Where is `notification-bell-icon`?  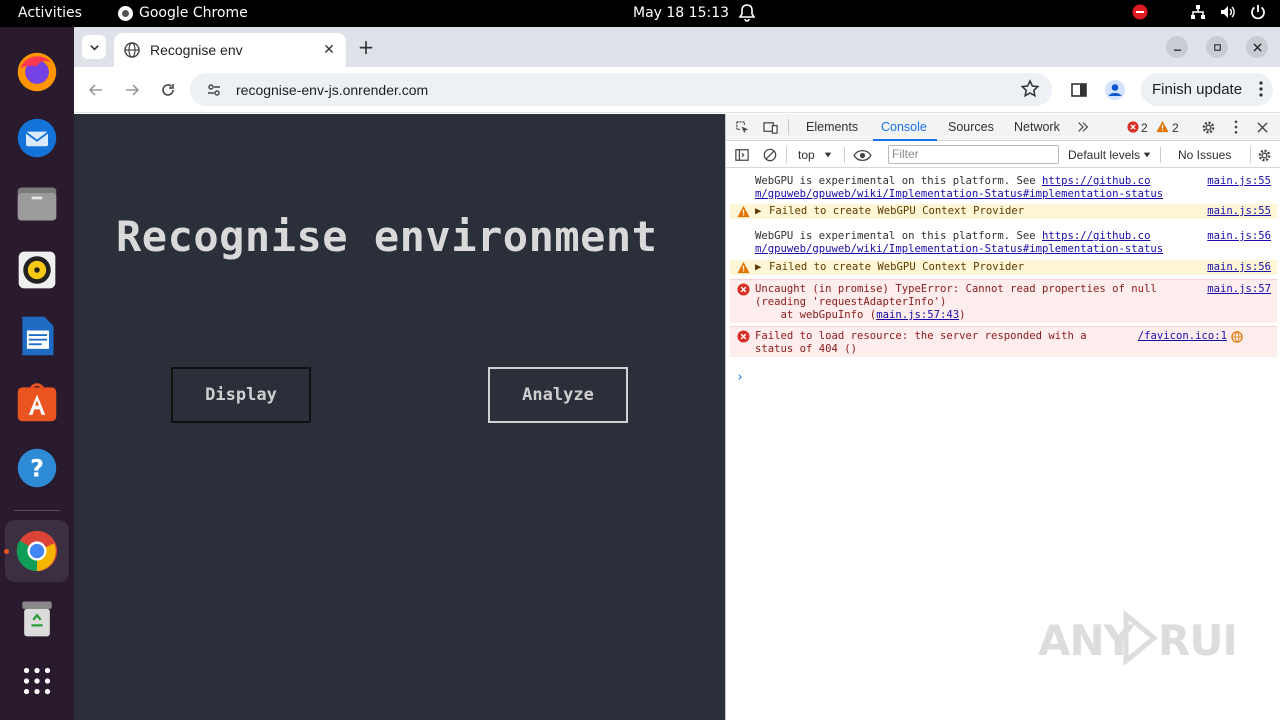 notification-bell-icon is located at coordinates (747, 13).